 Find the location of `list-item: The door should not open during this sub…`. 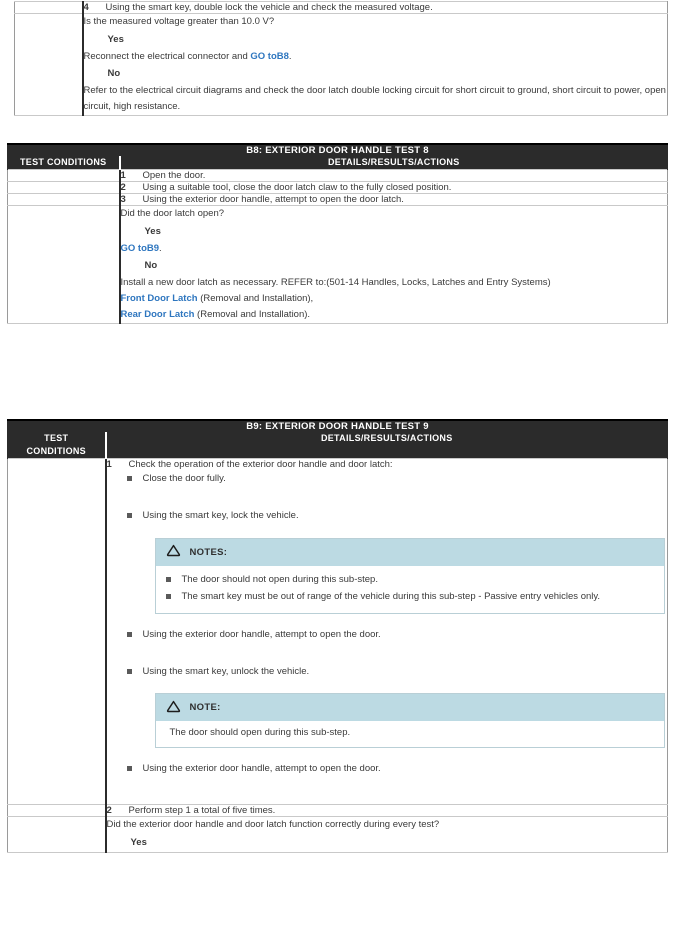

list-item: The door should not open during this sub… is located at coordinates (409, 580).